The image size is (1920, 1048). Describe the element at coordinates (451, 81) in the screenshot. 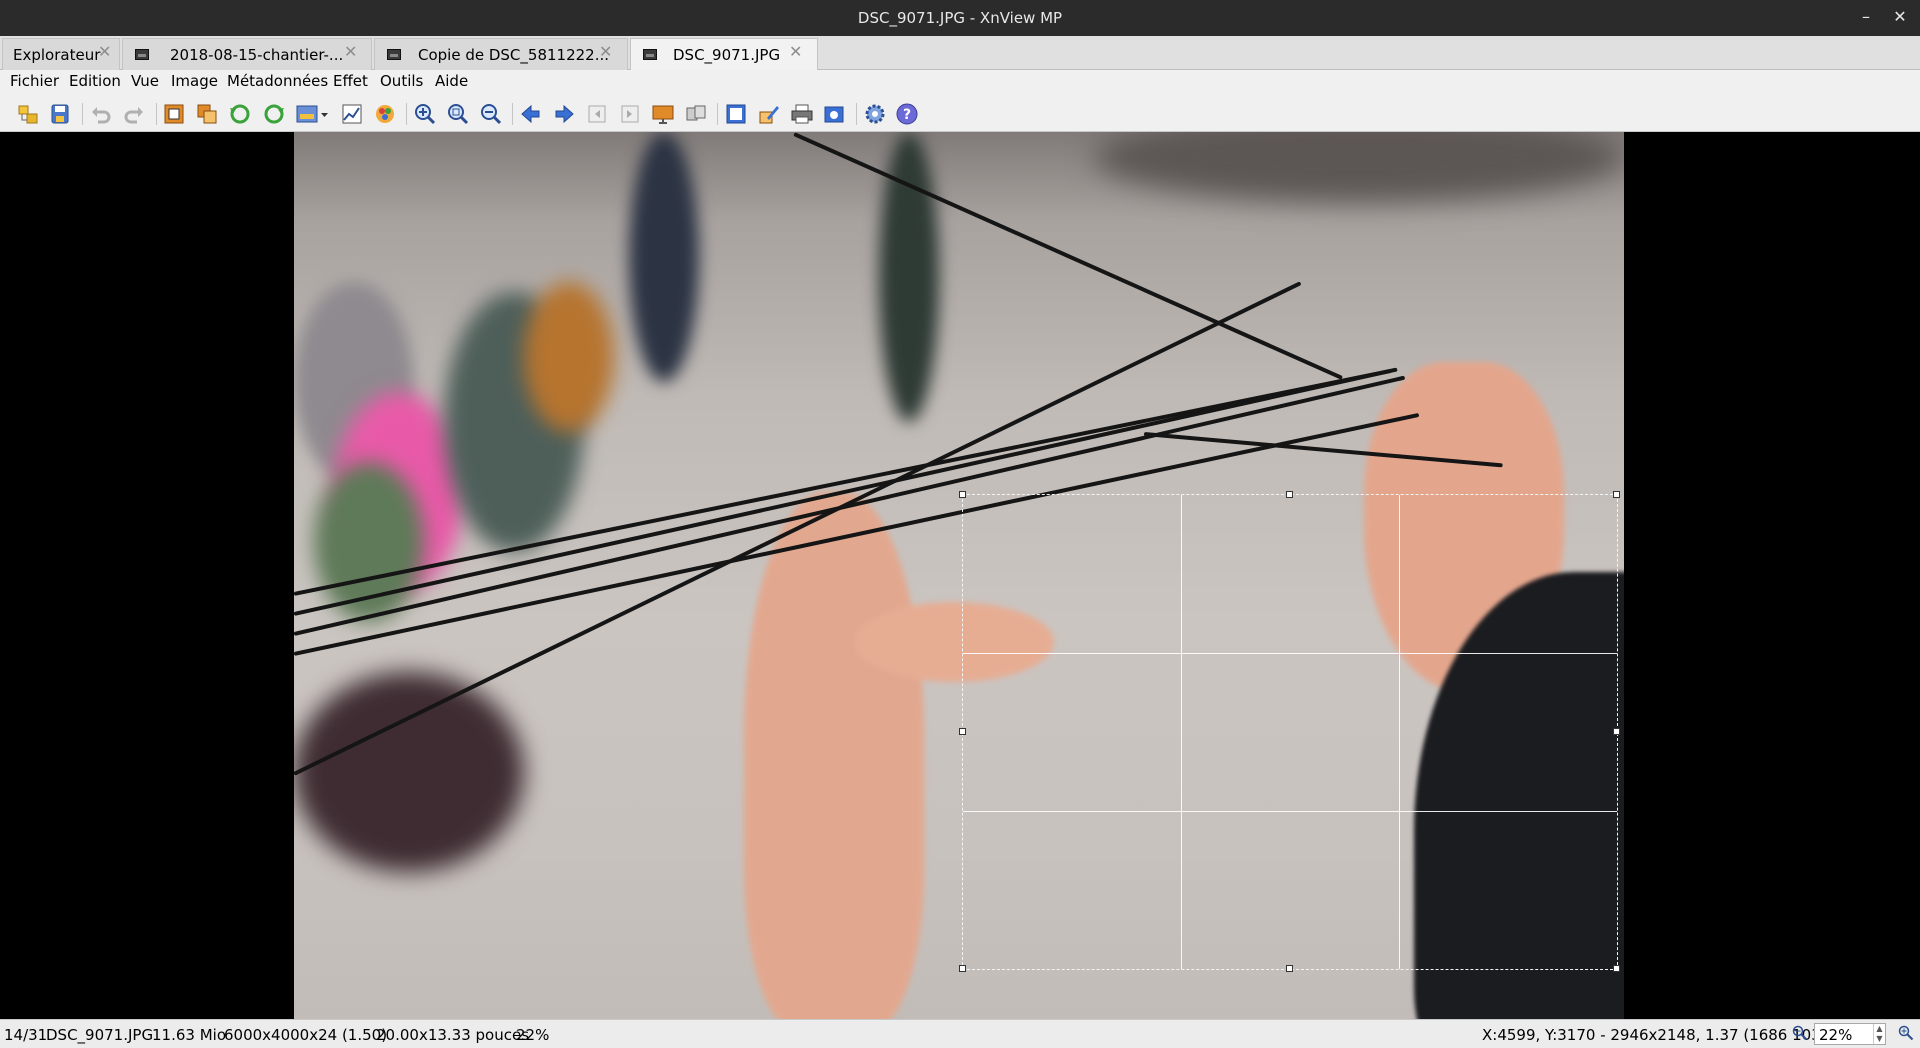

I see `menu-aide: Aide` at that location.